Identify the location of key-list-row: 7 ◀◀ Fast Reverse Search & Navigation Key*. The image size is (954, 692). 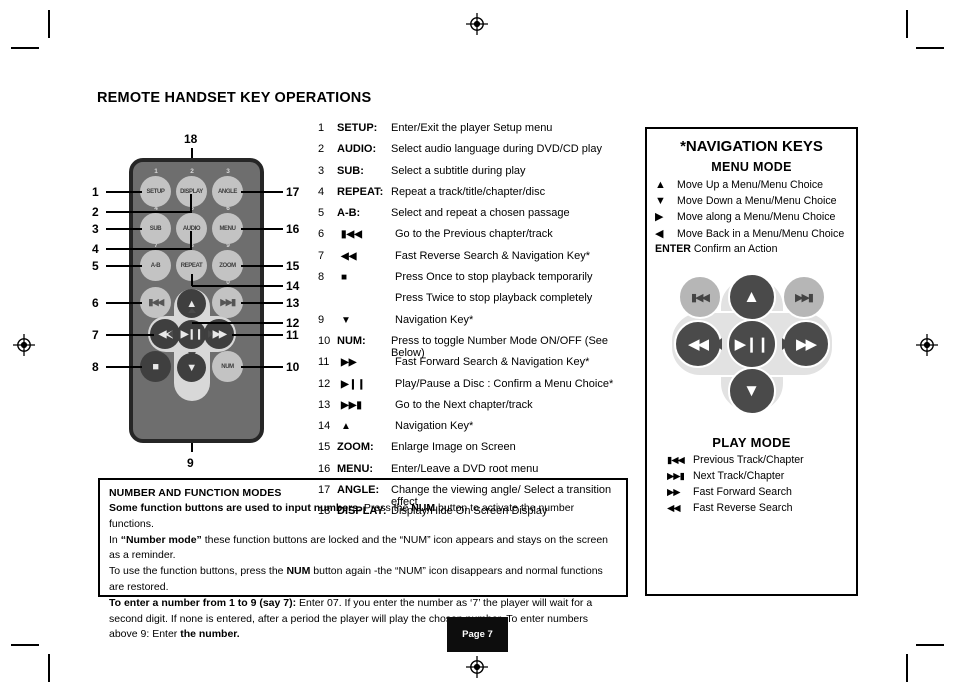
(478, 260).